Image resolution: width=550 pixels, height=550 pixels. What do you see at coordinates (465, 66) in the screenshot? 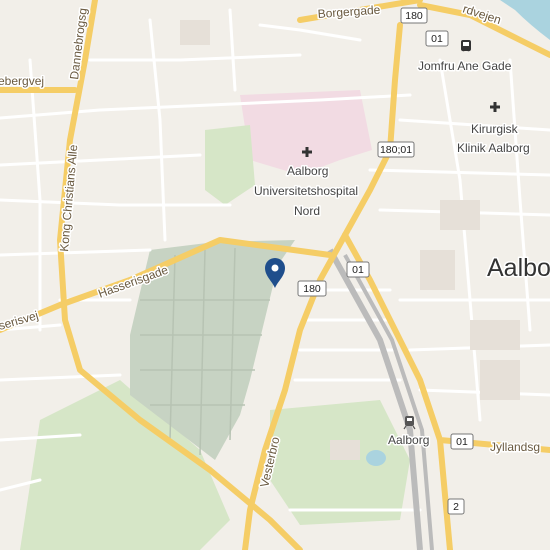
I see `poi-label-jomfru-ane-gade: Jomfru Ane Gade` at bounding box center [465, 66].